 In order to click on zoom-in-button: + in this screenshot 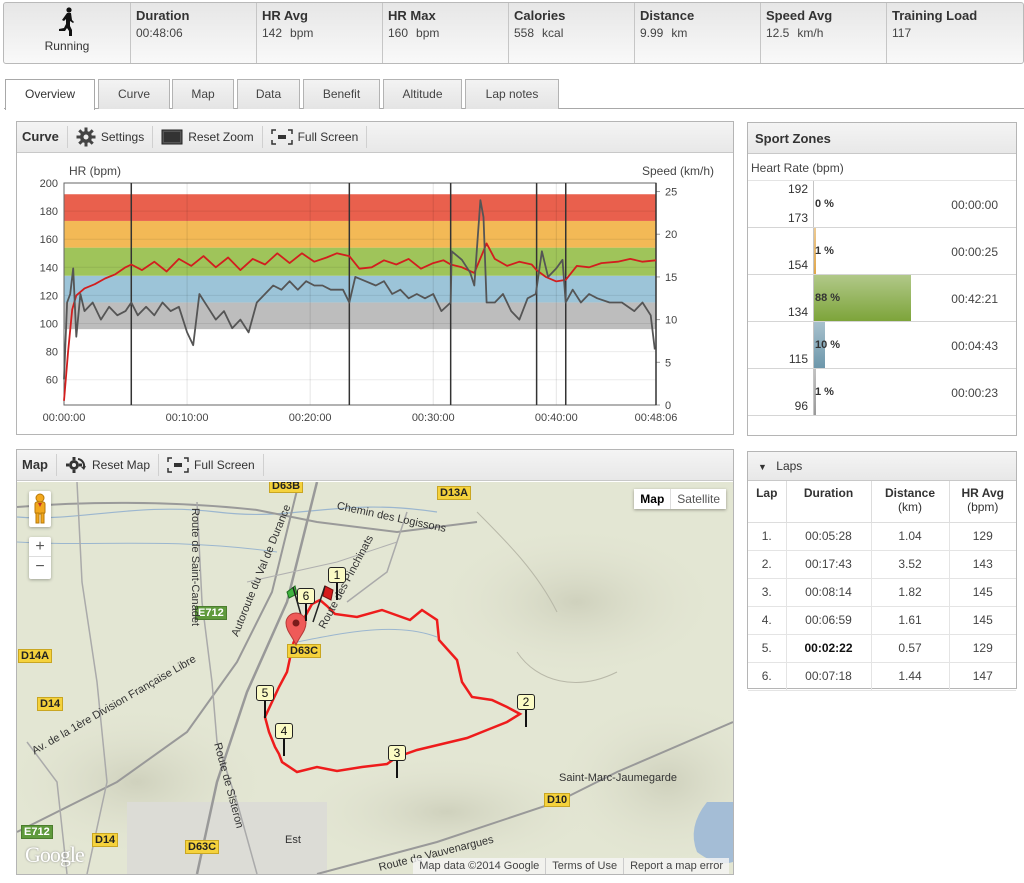, I will do `click(40, 547)`.